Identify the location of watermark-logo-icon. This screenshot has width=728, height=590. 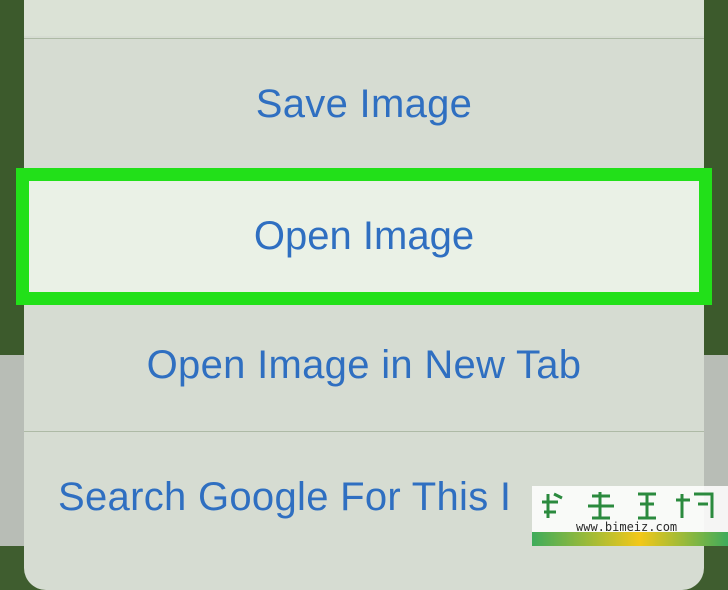
(628, 506).